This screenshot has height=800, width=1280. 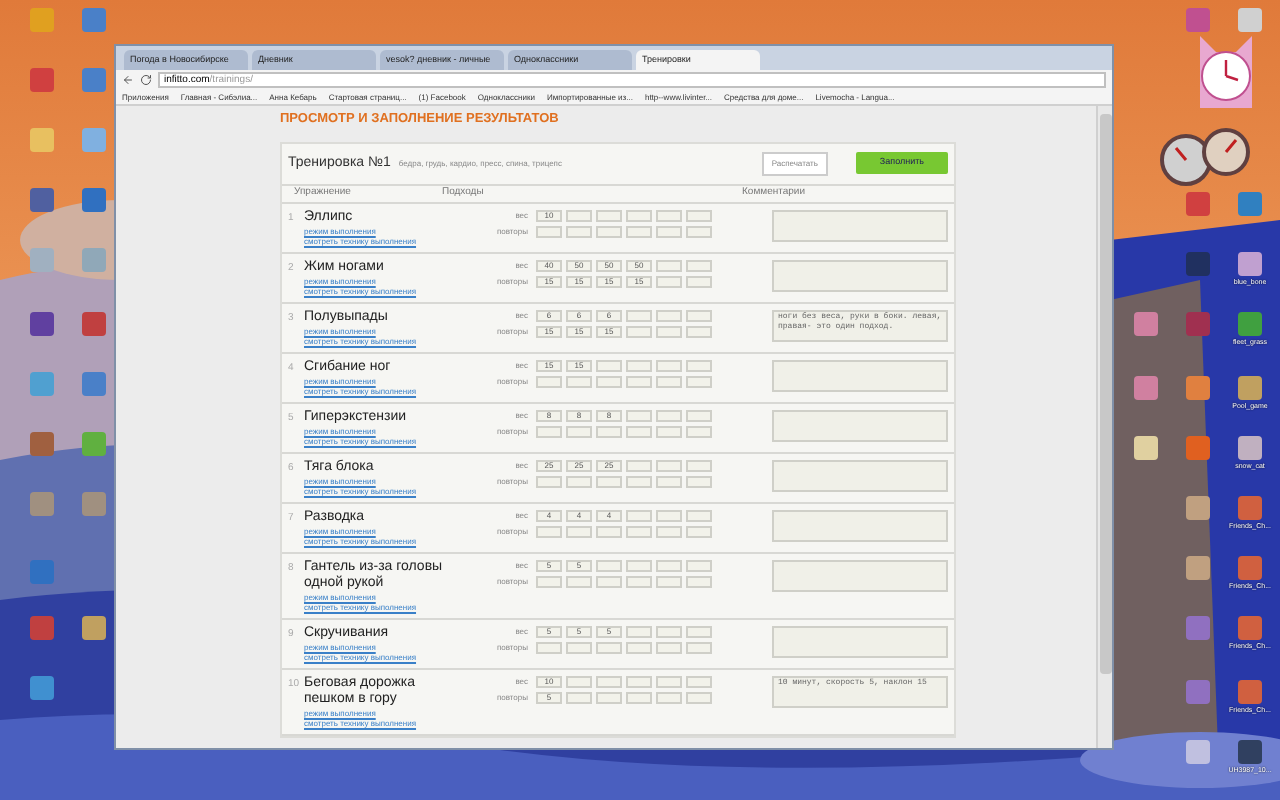 What do you see at coordinates (1104, 427) in the screenshot?
I see `scrollbar` at bounding box center [1104, 427].